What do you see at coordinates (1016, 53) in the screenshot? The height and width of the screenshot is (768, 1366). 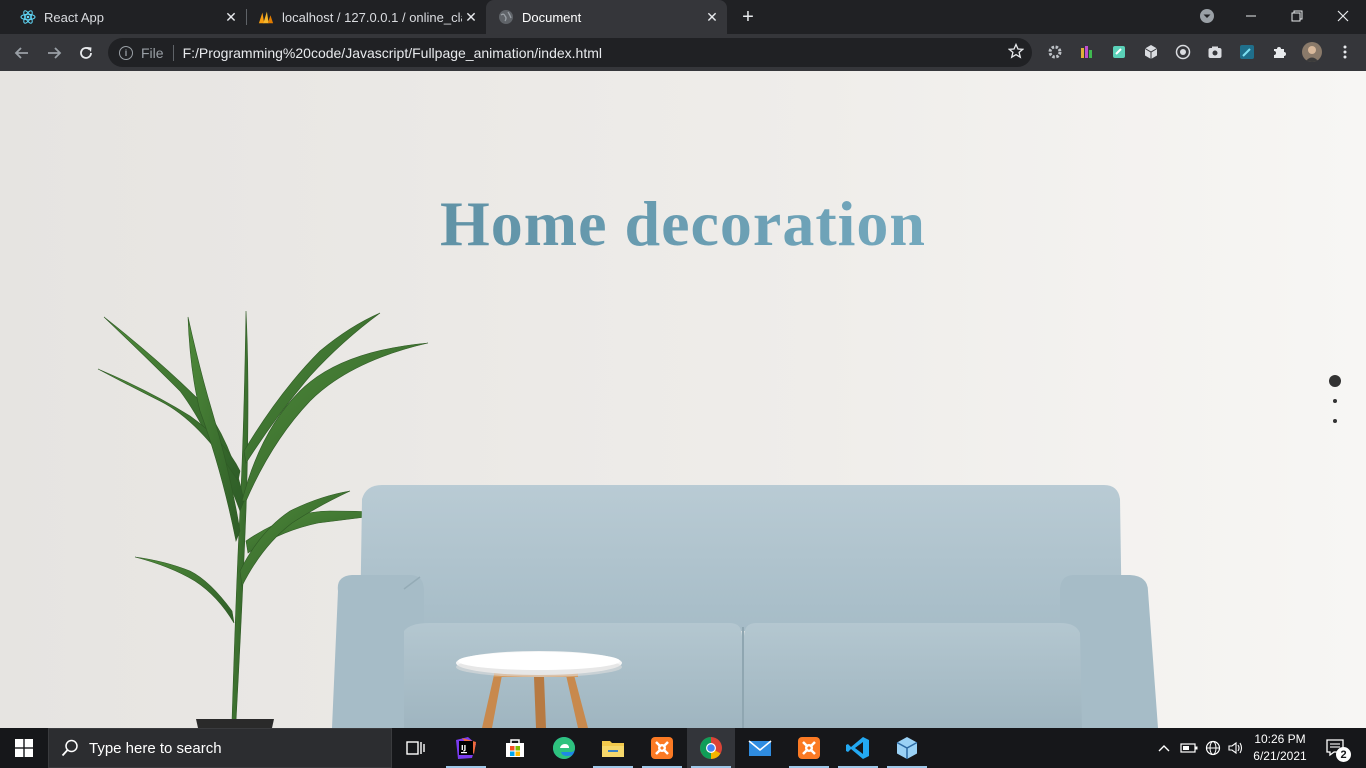 I see `bookmark-star-icon` at bounding box center [1016, 53].